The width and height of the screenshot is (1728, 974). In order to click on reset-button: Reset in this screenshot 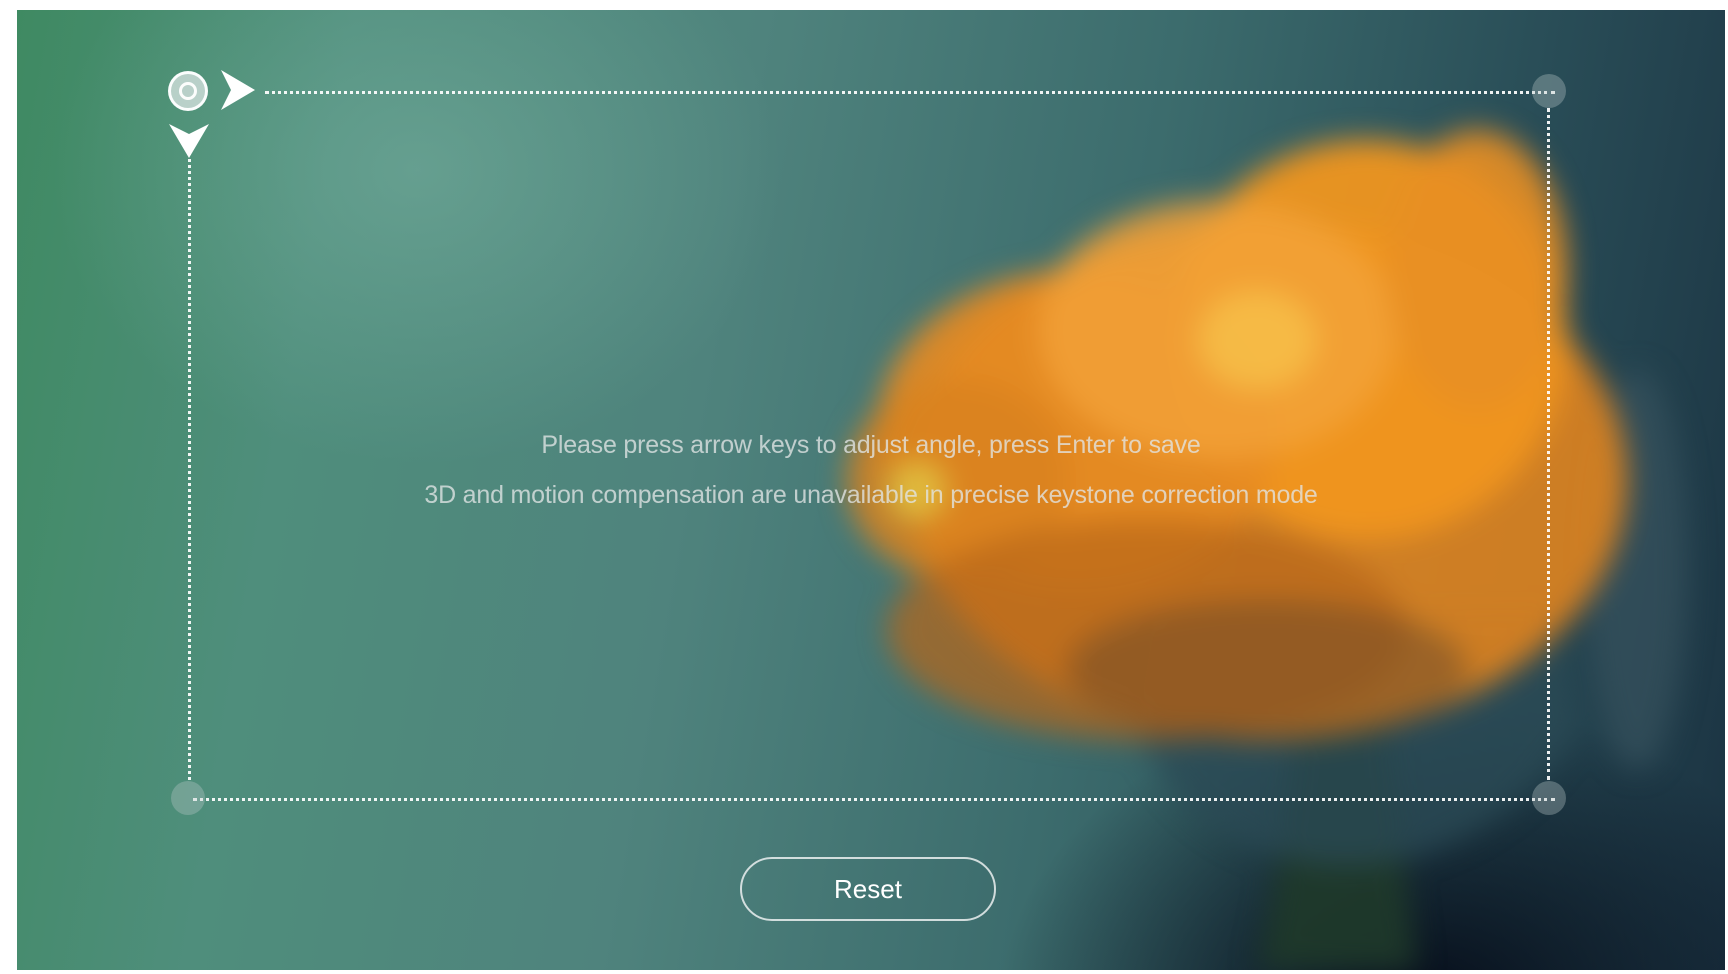, I will do `click(868, 889)`.